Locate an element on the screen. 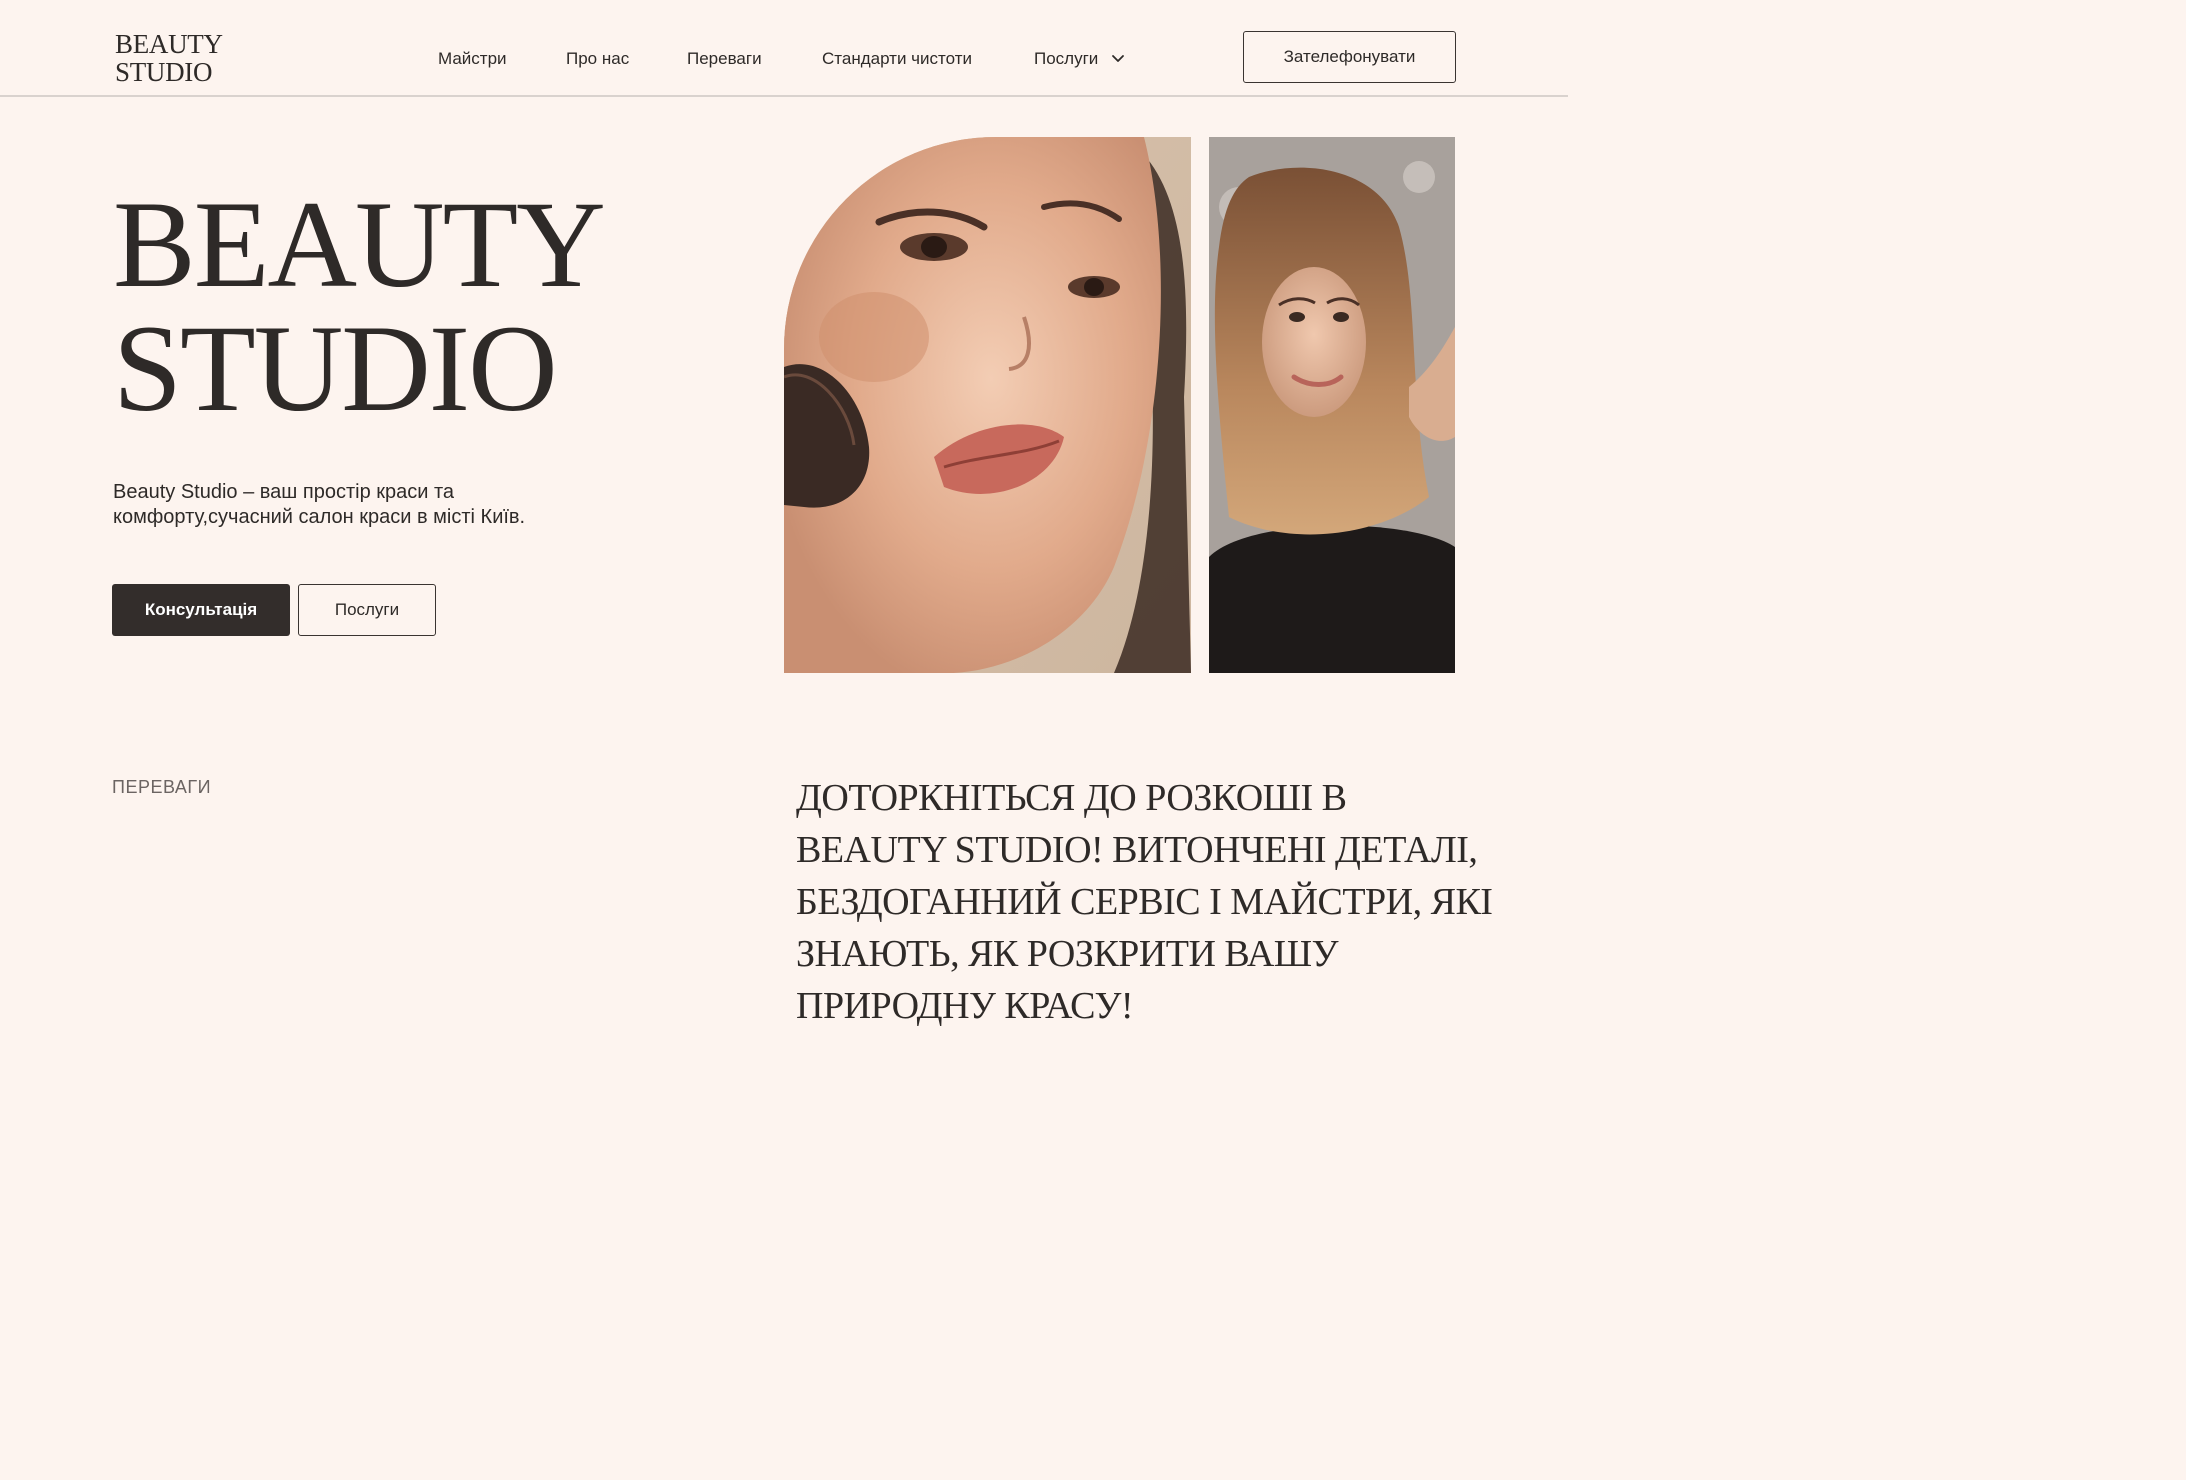 This screenshot has height=1480, width=2186. nav-item-benefits: Переваги is located at coordinates (724, 59).